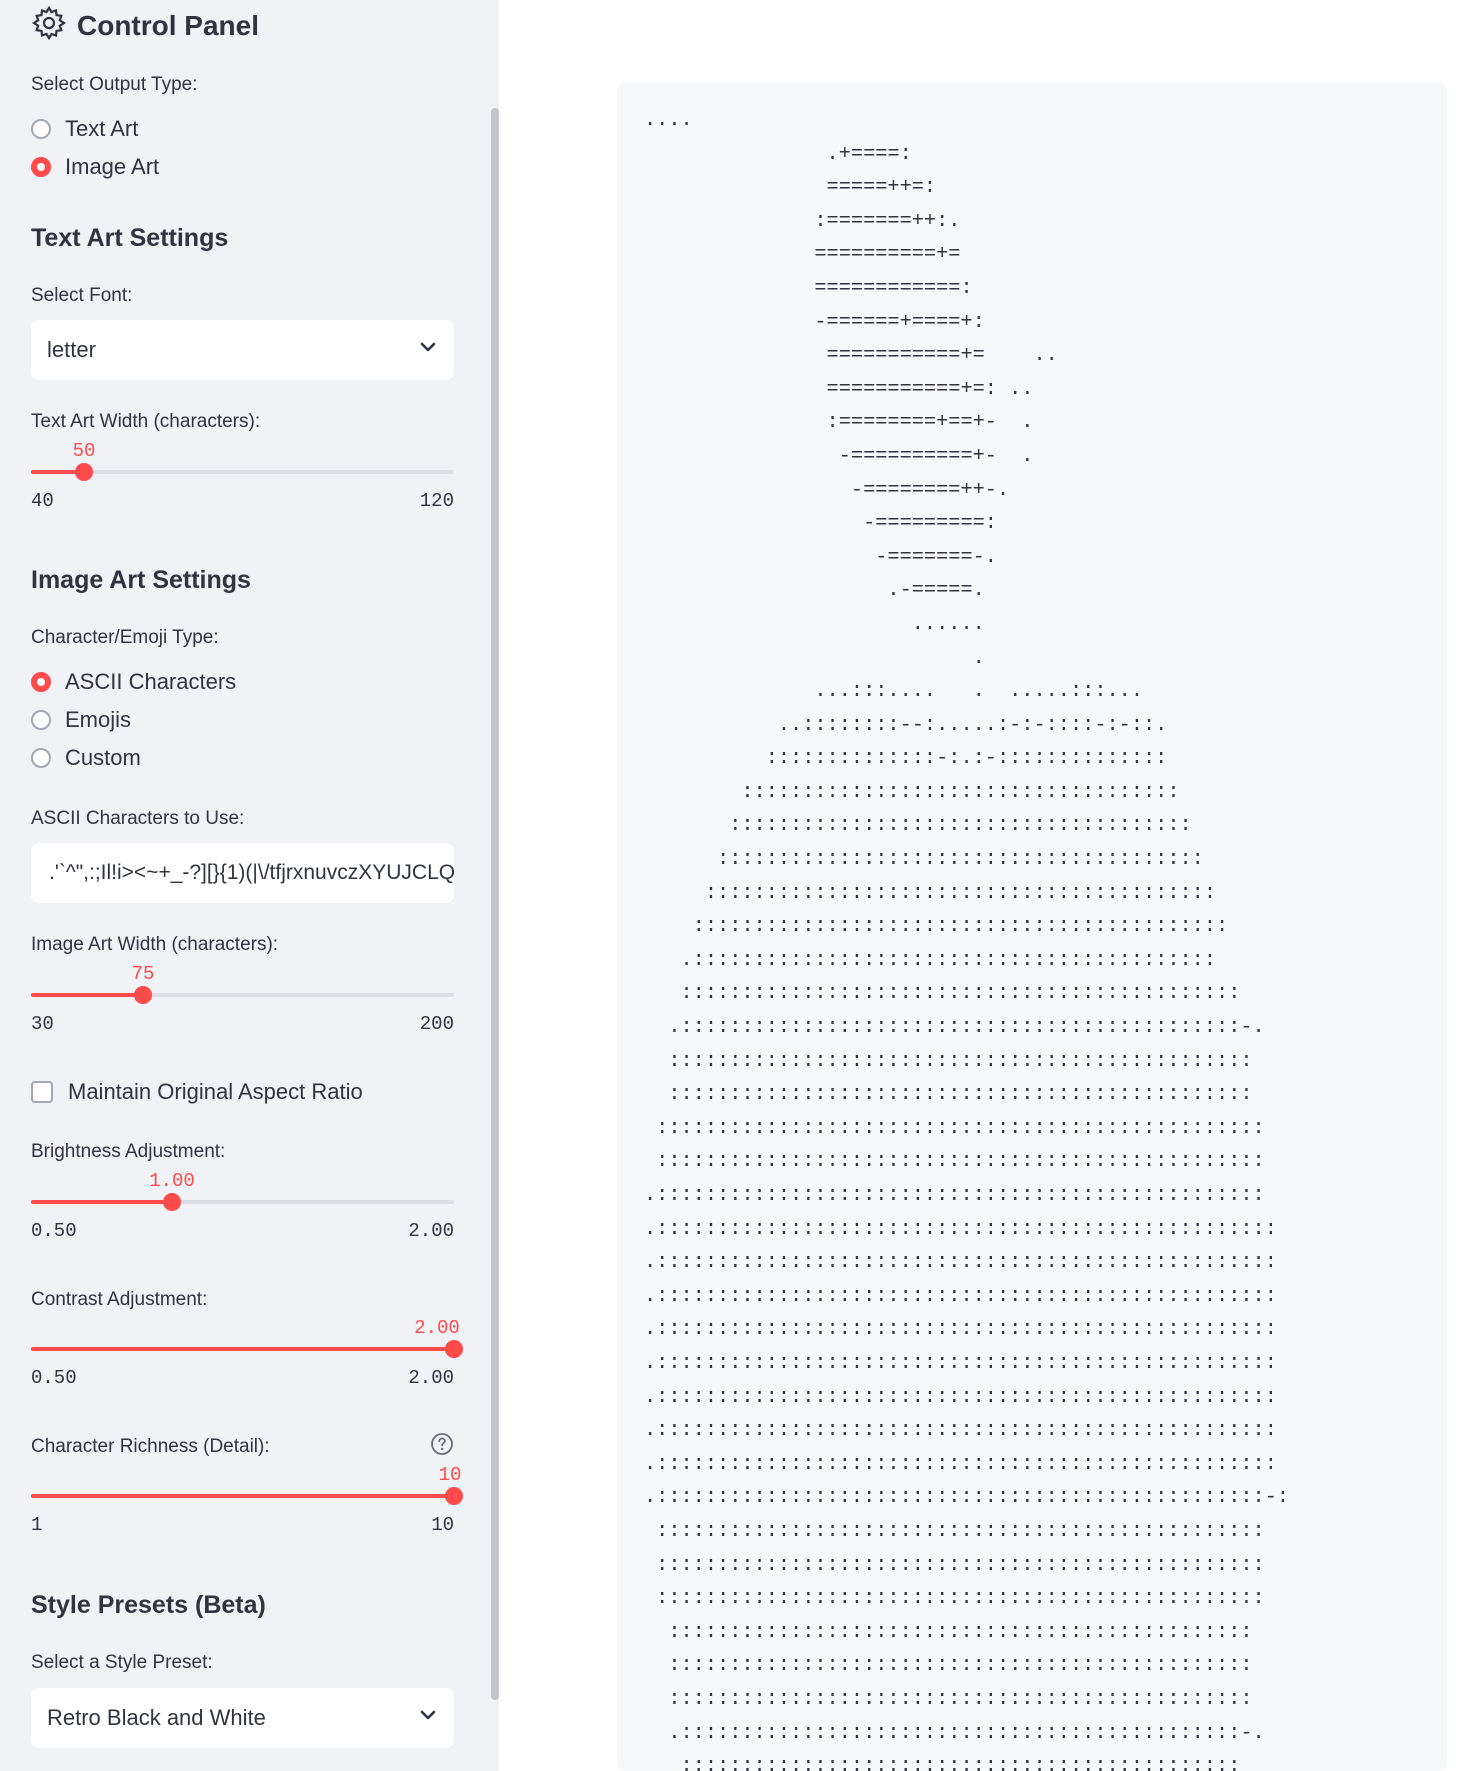  Describe the element at coordinates (442, 1446) in the screenshot. I see `help-icon` at that location.